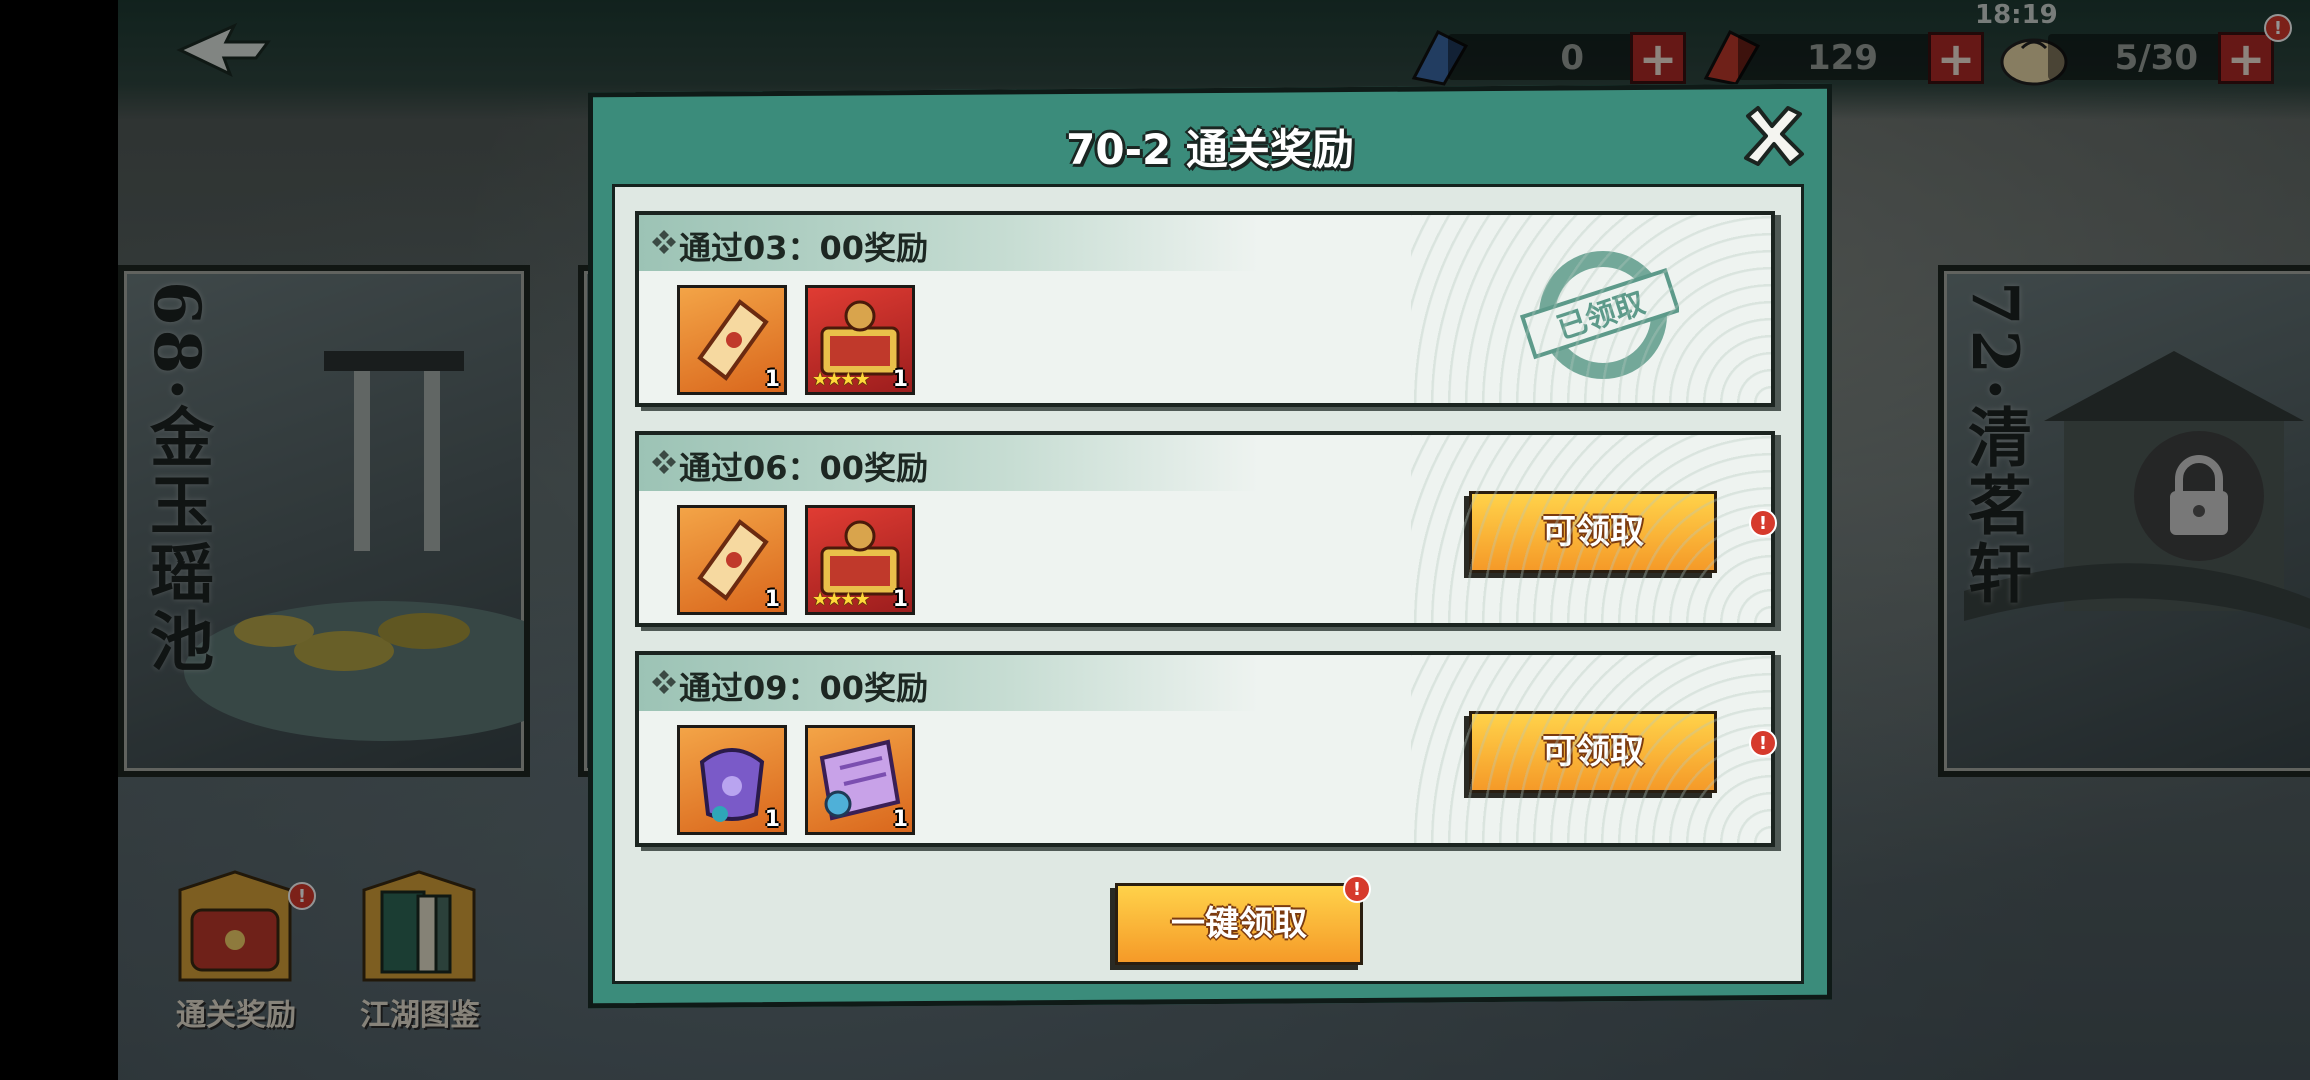  What do you see at coordinates (1205, 309) in the screenshot?
I see `reward-row-1: 通过03：00奖励 1 ★★★★ 1 已领取` at bounding box center [1205, 309].